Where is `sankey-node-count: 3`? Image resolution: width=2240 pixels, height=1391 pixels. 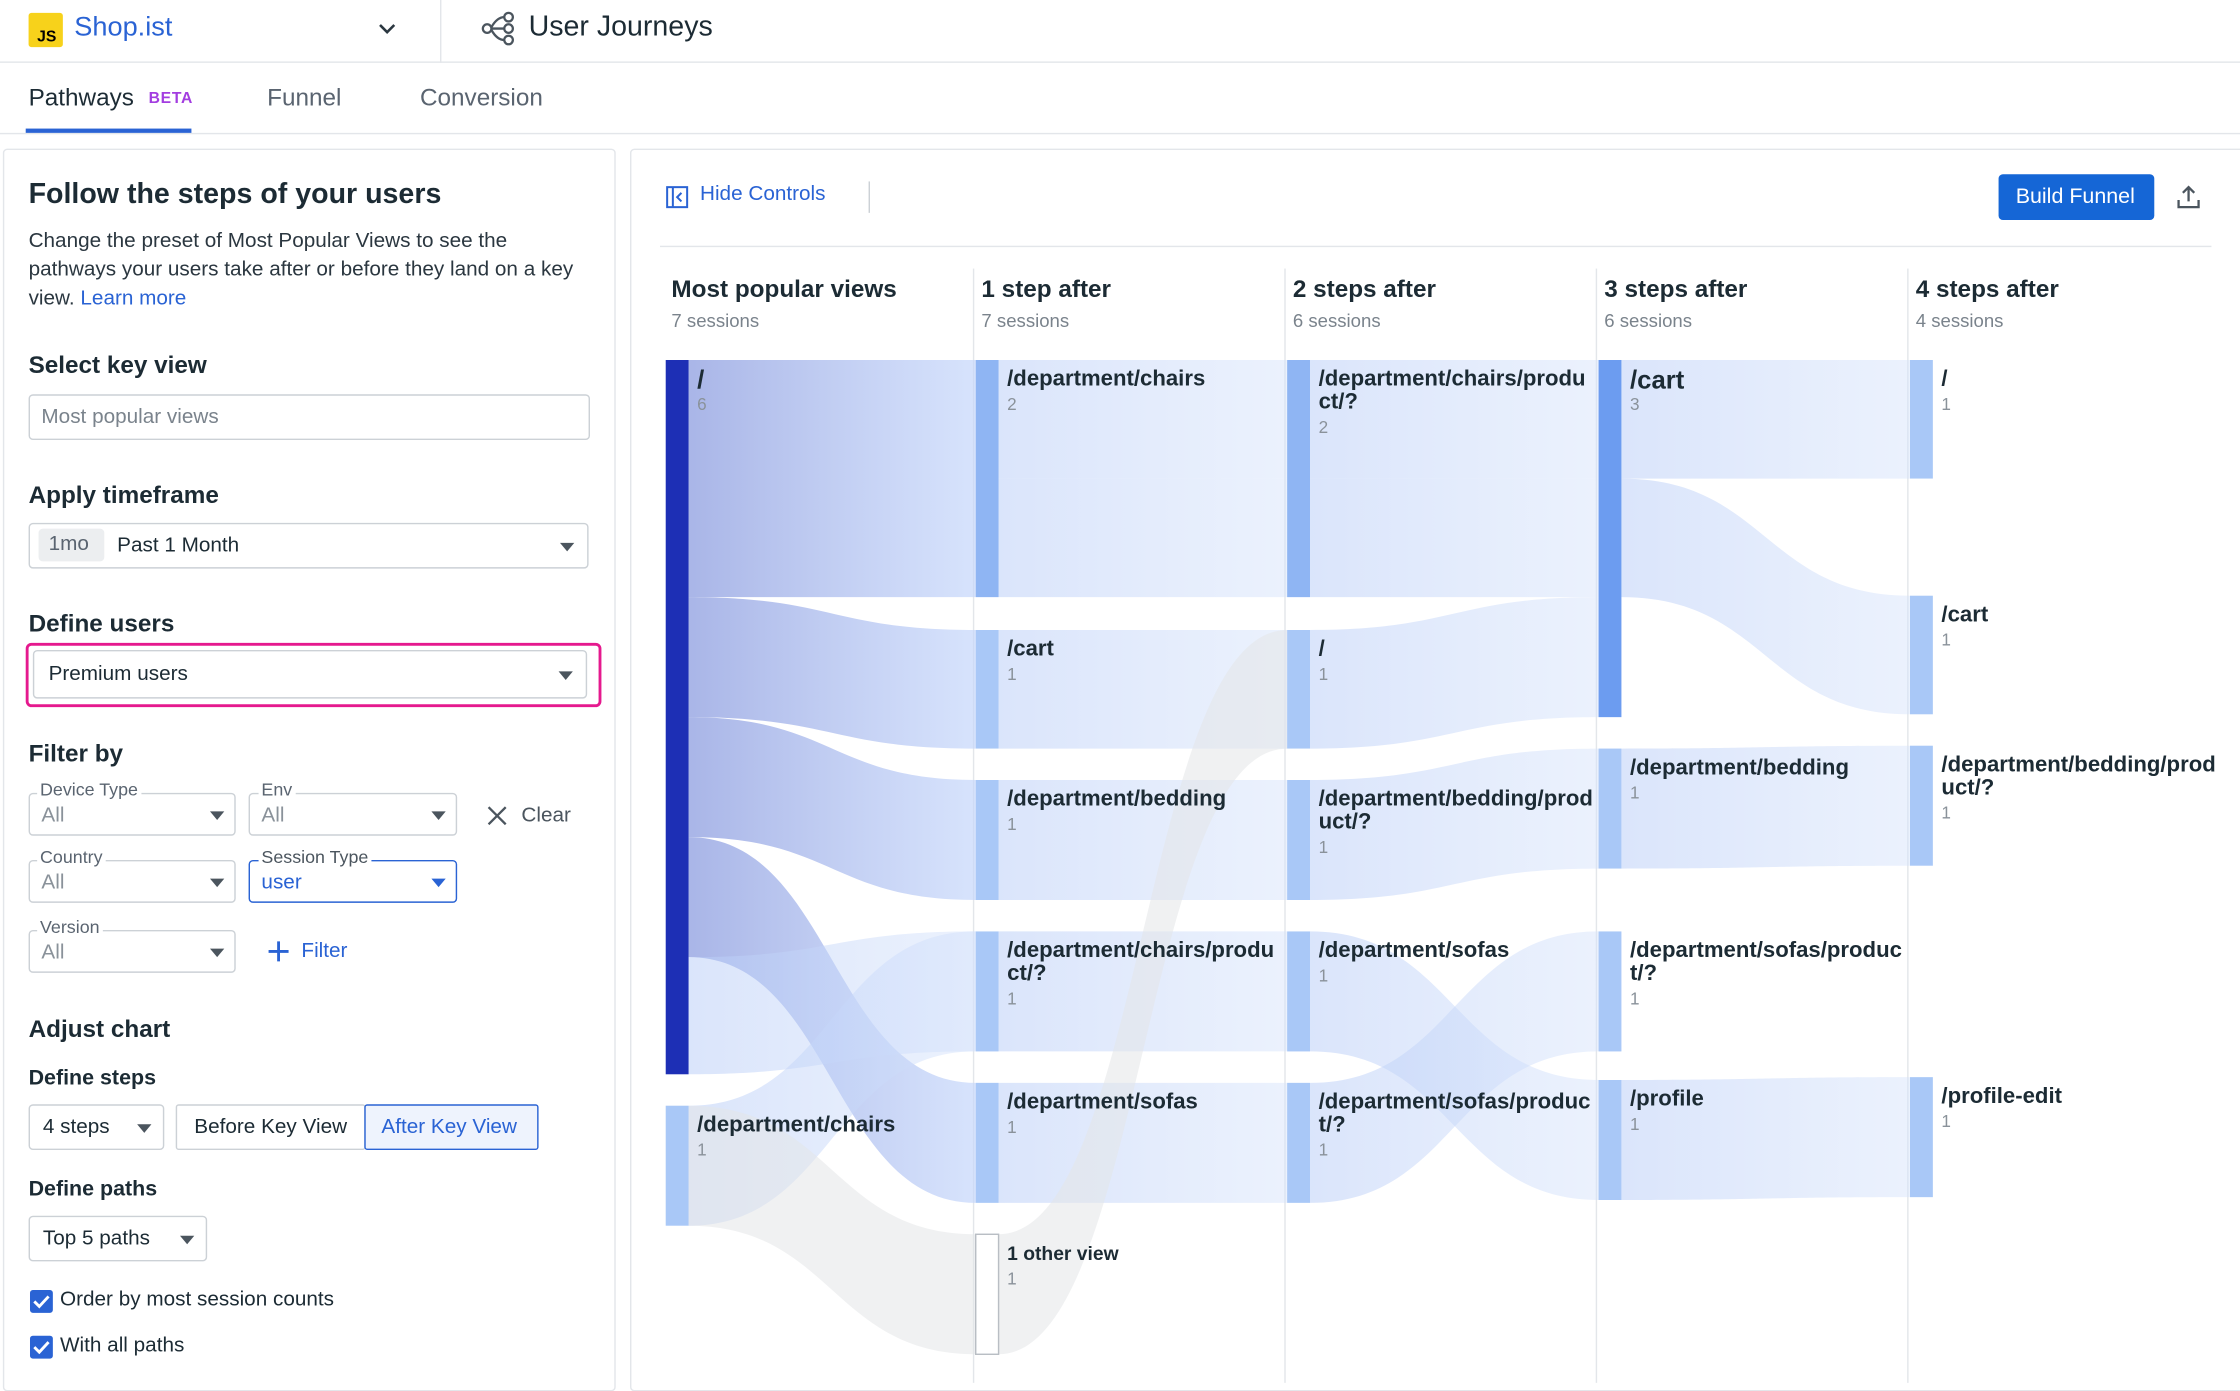
sankey-node-count: 3 is located at coordinates (1634, 404).